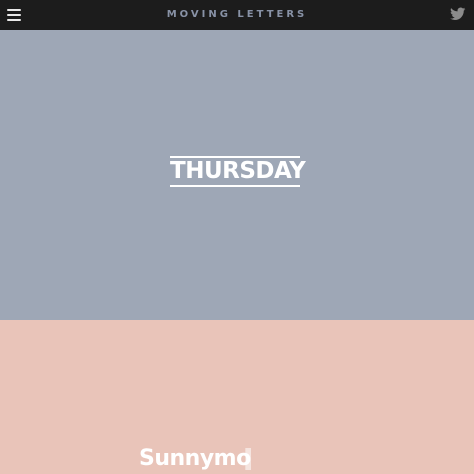 The height and width of the screenshot is (474, 474). Describe the element at coordinates (458, 14) in the screenshot. I see `twitter-icon` at that location.